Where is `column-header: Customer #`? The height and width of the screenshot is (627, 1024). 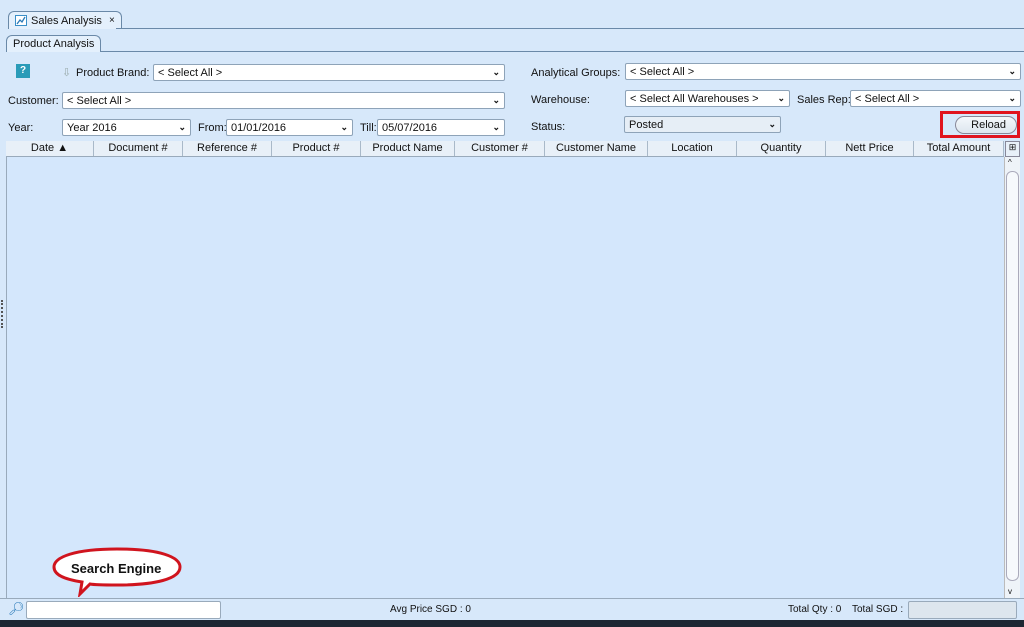 column-header: Customer # is located at coordinates (500, 148).